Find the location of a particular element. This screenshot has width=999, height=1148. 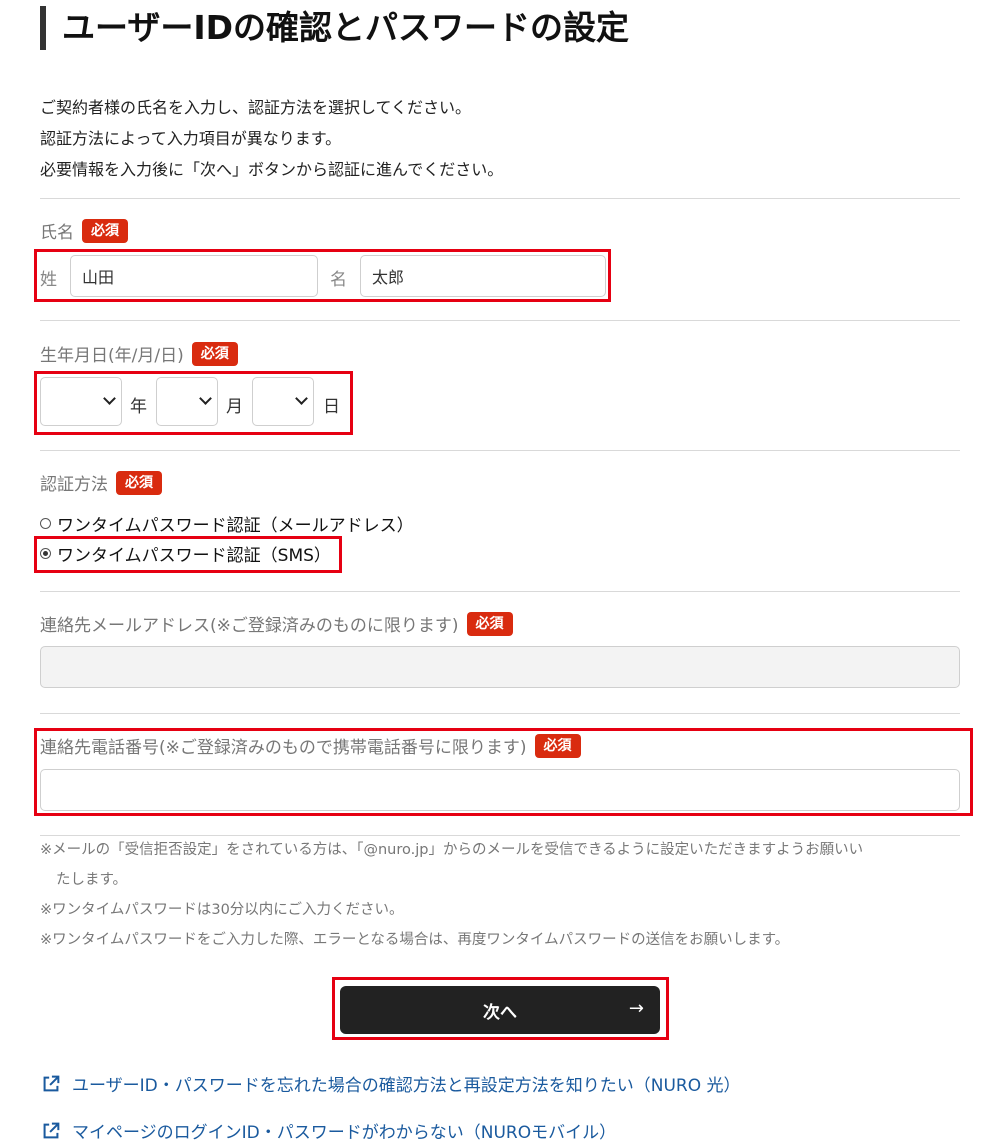

auth-option-email: ワンタイムパスワード認証（メールアドレス） is located at coordinates (227, 523).